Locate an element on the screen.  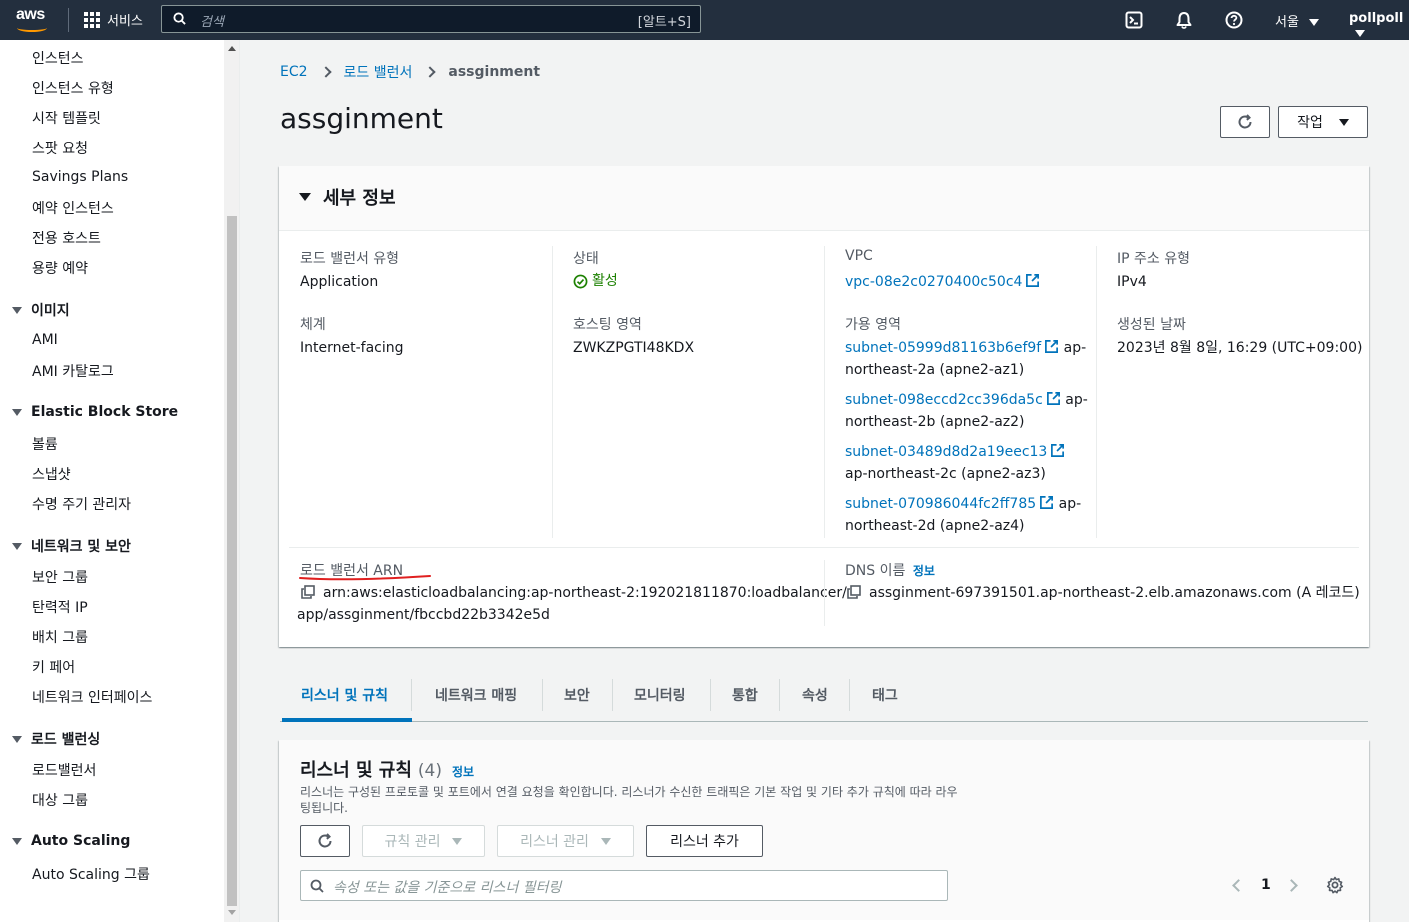
sidebar-item-reserved-instances: 예약 인스턴스 is located at coordinates (73, 208).